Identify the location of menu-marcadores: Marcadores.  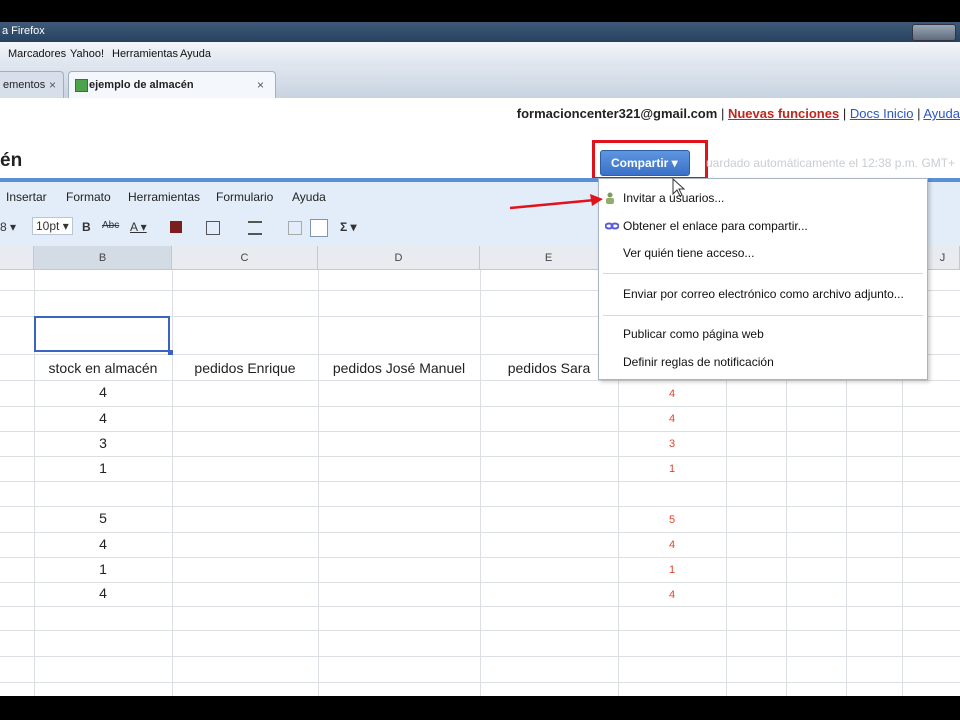
(37, 54).